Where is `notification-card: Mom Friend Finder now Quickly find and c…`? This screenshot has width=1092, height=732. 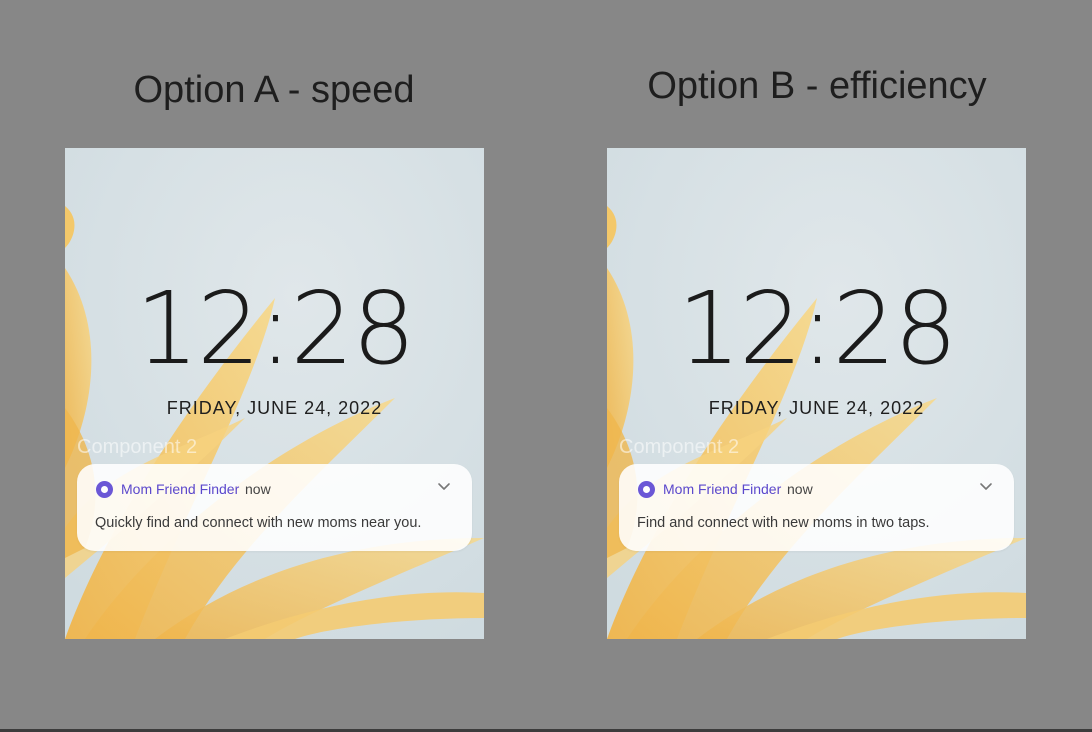
notification-card: Mom Friend Finder now Quickly find and c… is located at coordinates (274, 507).